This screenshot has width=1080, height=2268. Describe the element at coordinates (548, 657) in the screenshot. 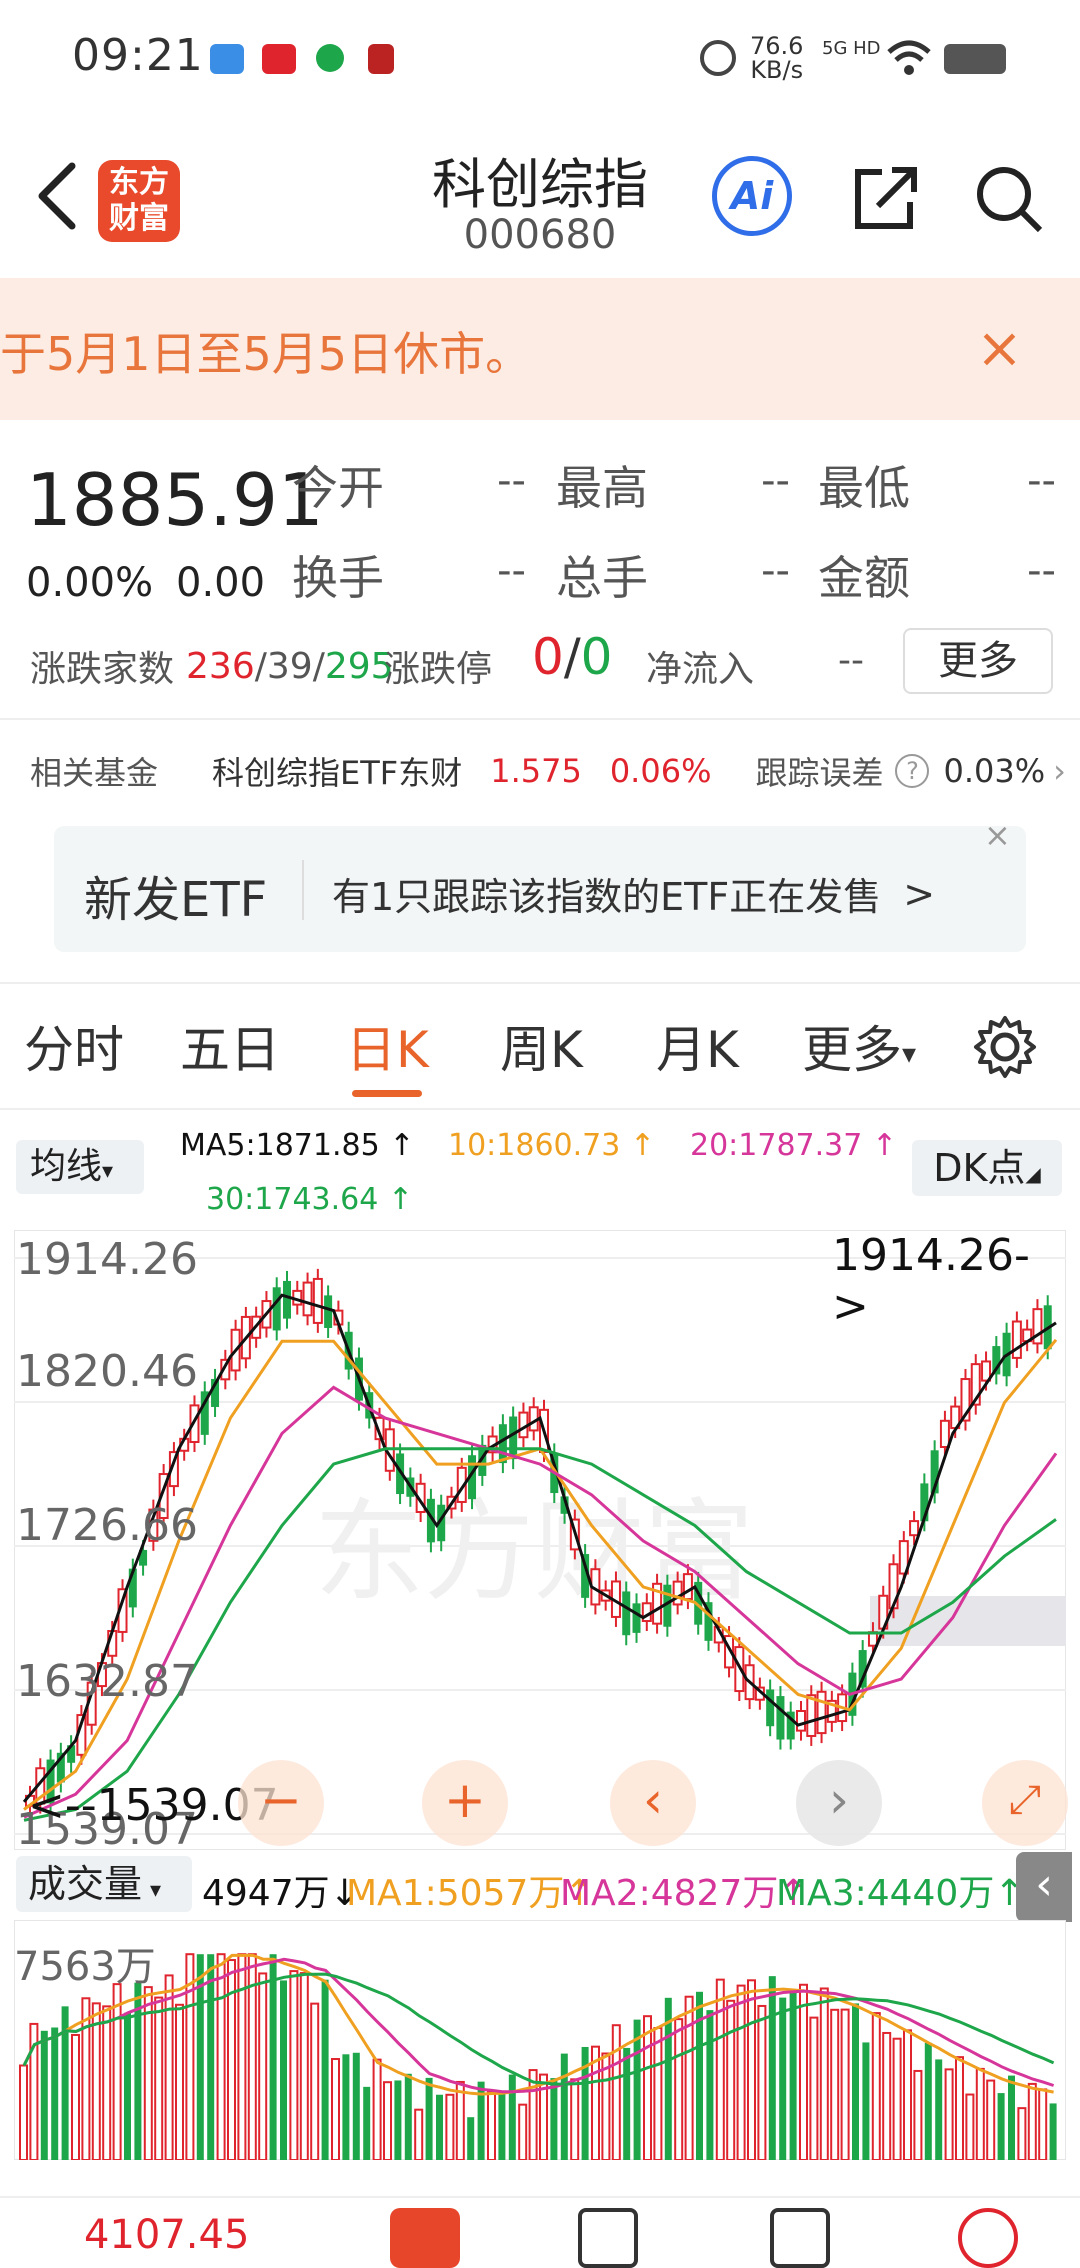

I see `limit-up: 0` at that location.